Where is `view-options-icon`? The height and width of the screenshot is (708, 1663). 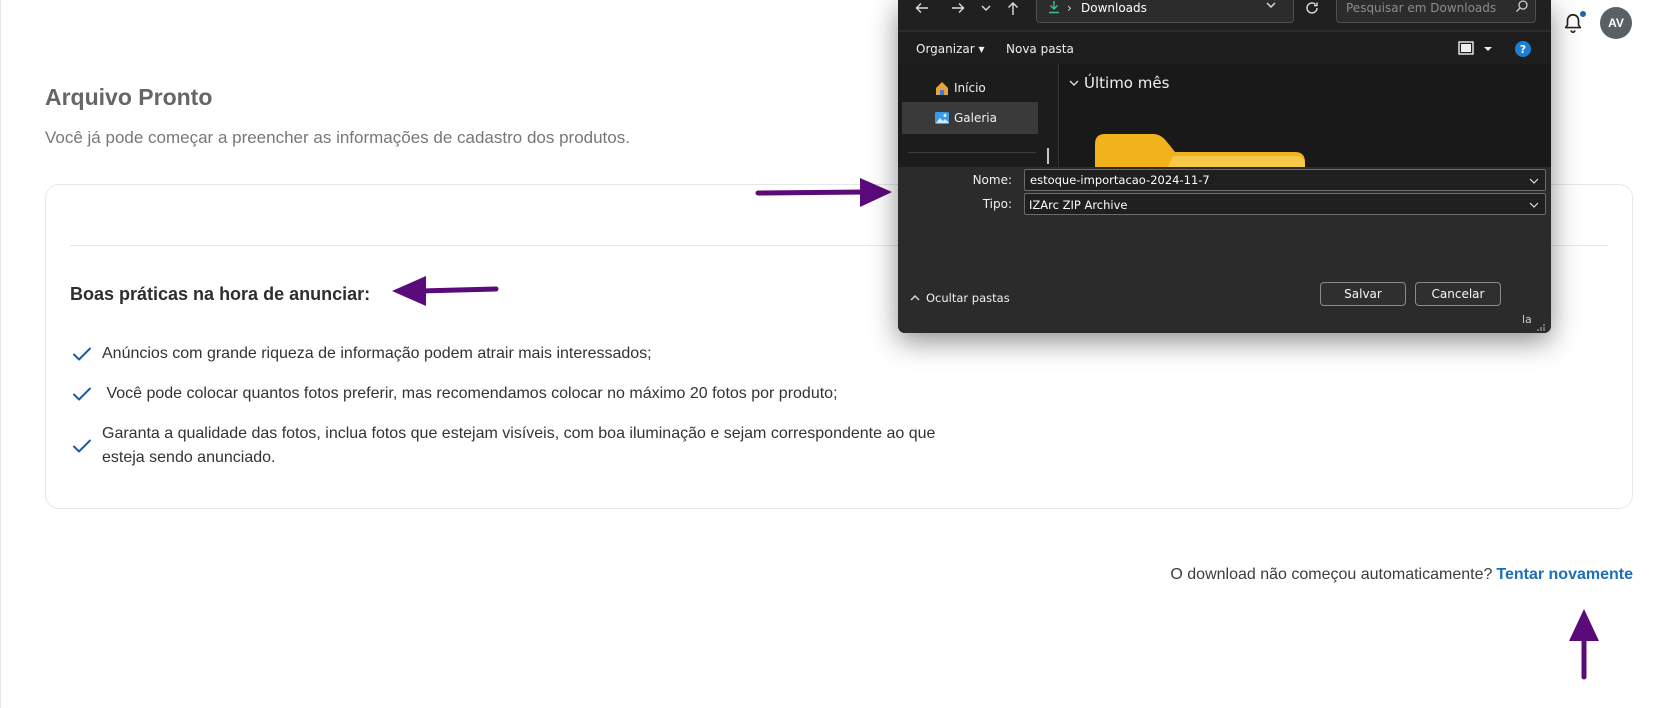
view-options-icon is located at coordinates (1478, 49).